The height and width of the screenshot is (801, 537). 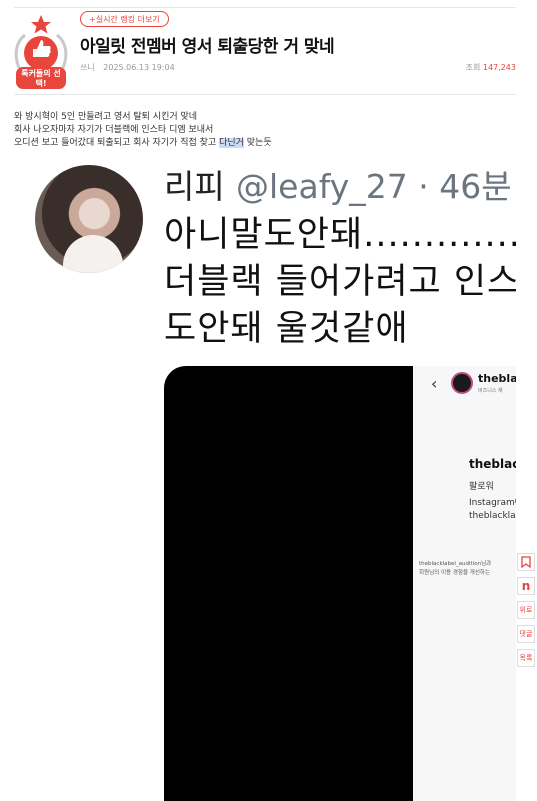 What do you see at coordinates (499, 67) in the screenshot?
I see `views-number: 147,243` at bounding box center [499, 67].